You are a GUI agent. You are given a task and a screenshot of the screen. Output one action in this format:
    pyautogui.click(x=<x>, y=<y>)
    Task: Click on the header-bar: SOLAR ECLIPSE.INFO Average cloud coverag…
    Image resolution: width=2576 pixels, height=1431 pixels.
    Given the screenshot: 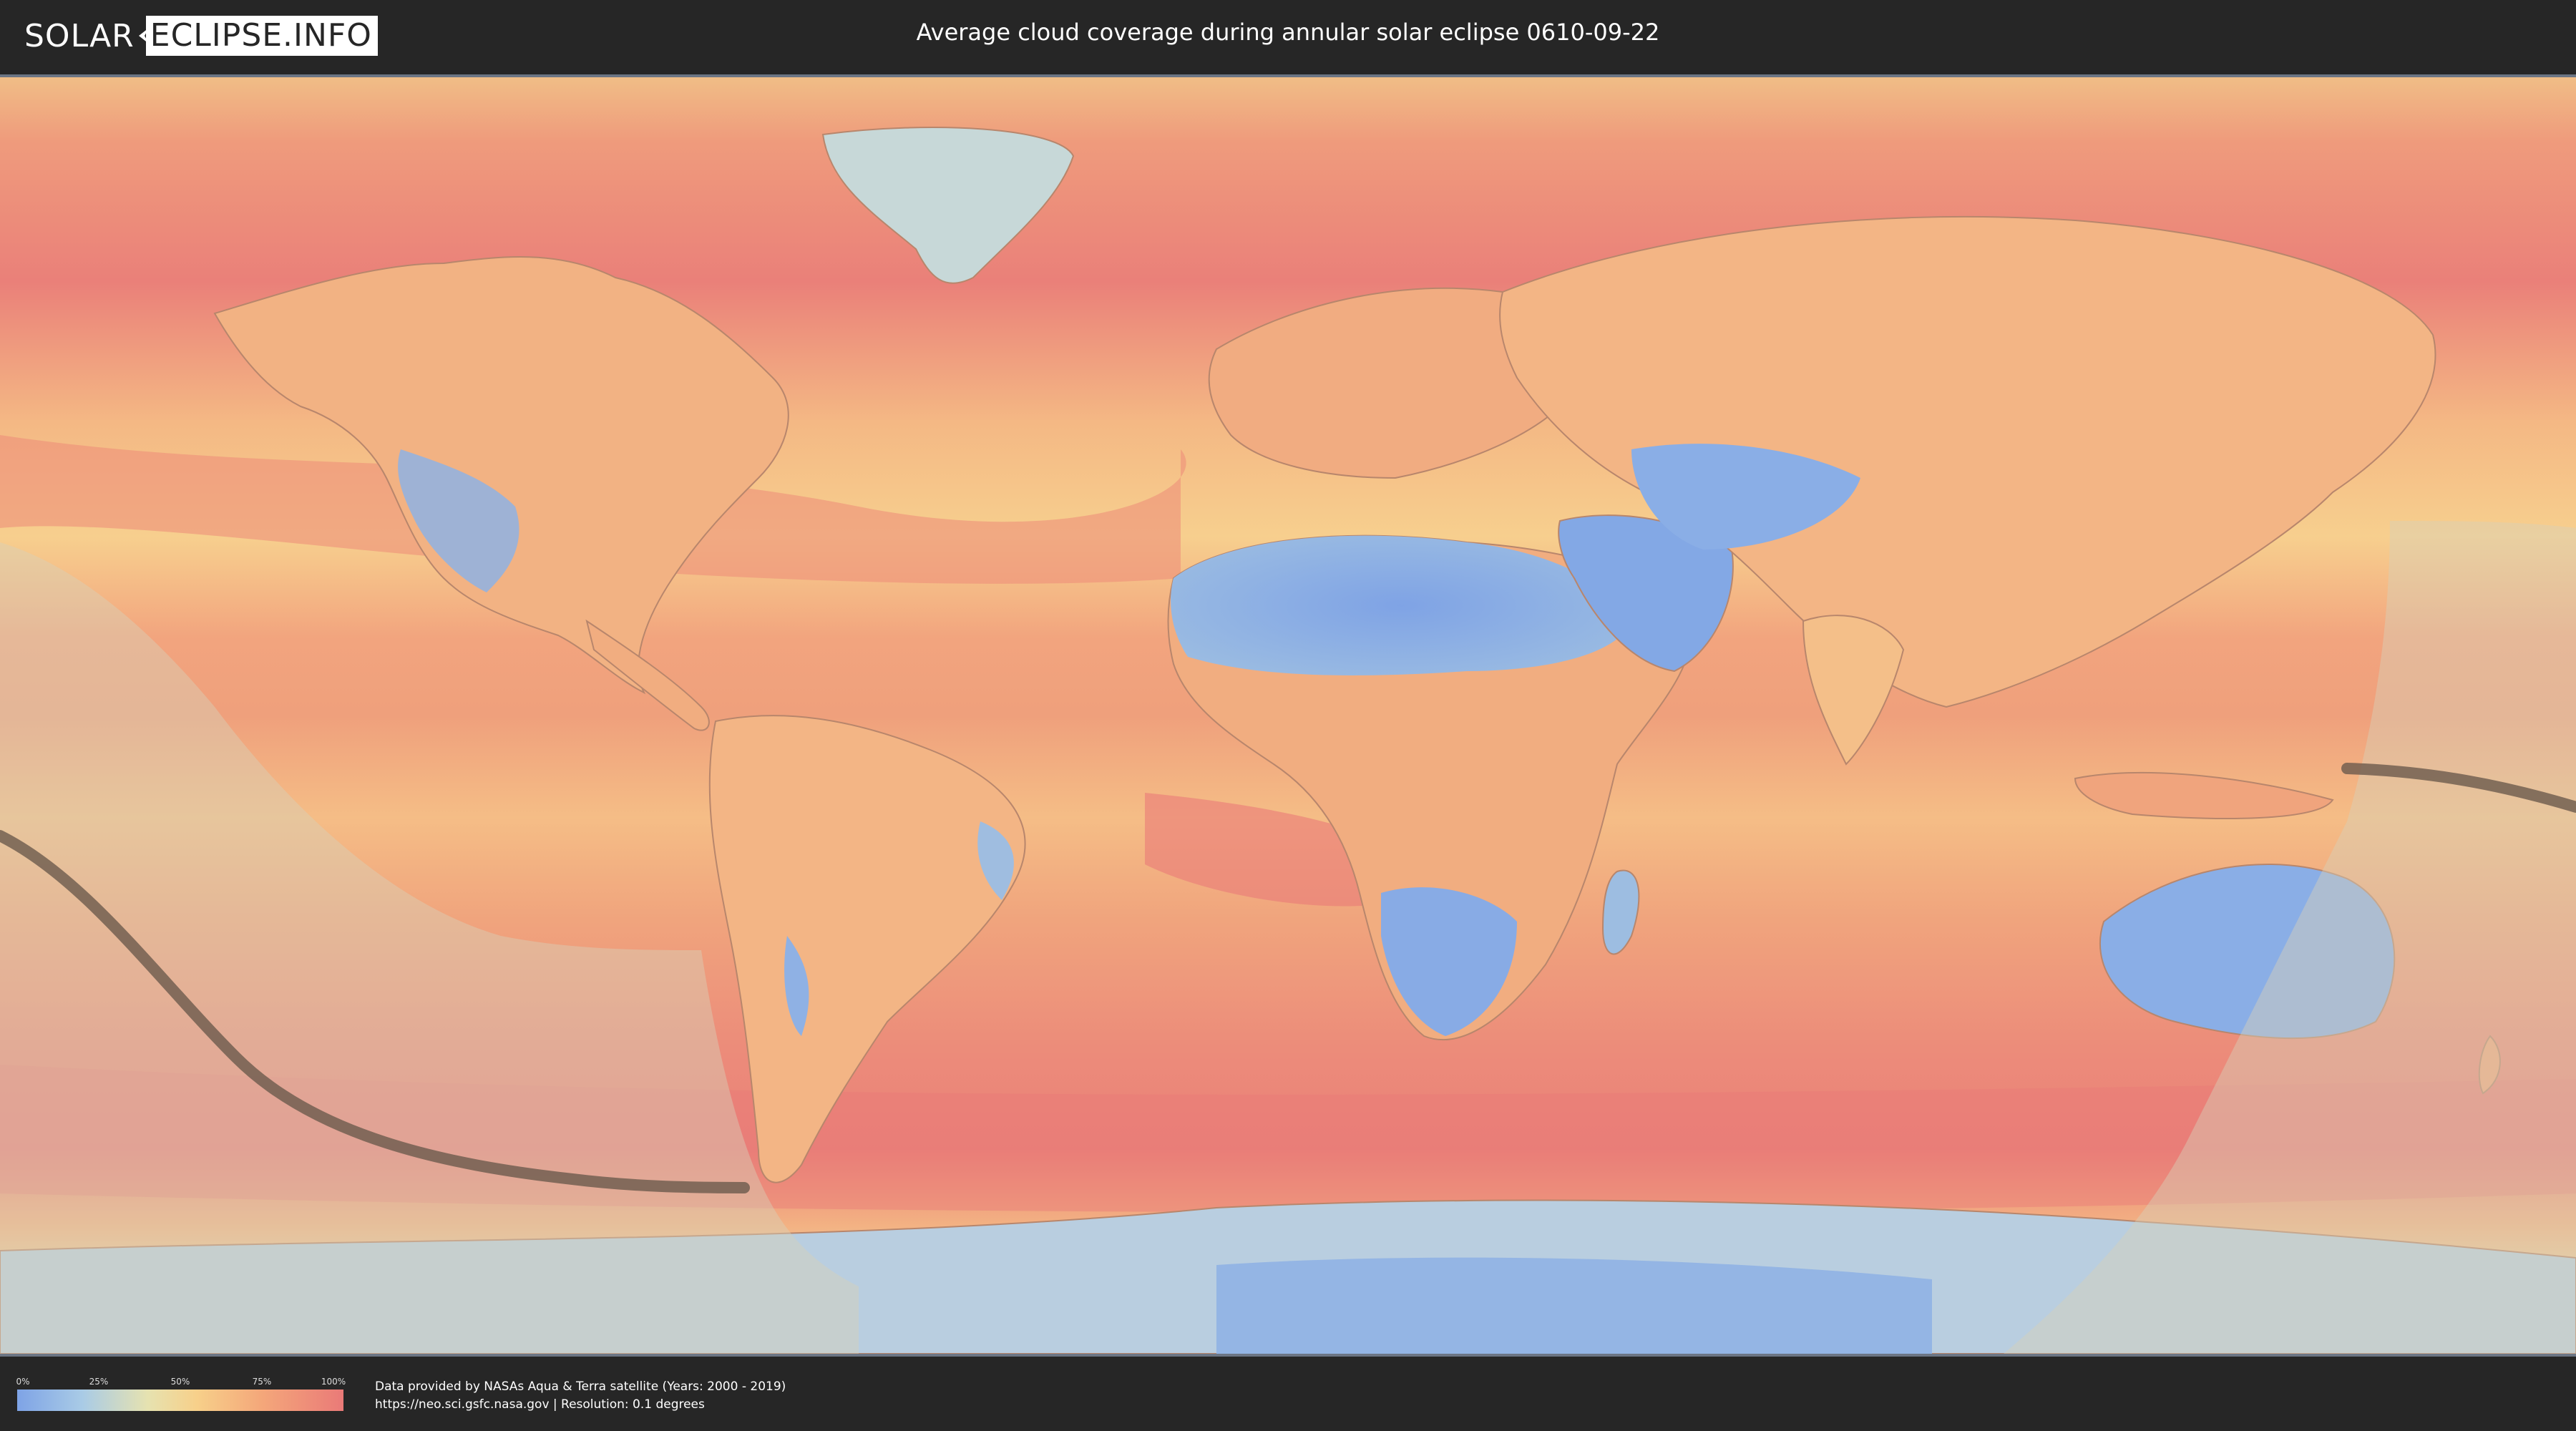 What is the action you would take?
    pyautogui.click(x=1288, y=36)
    